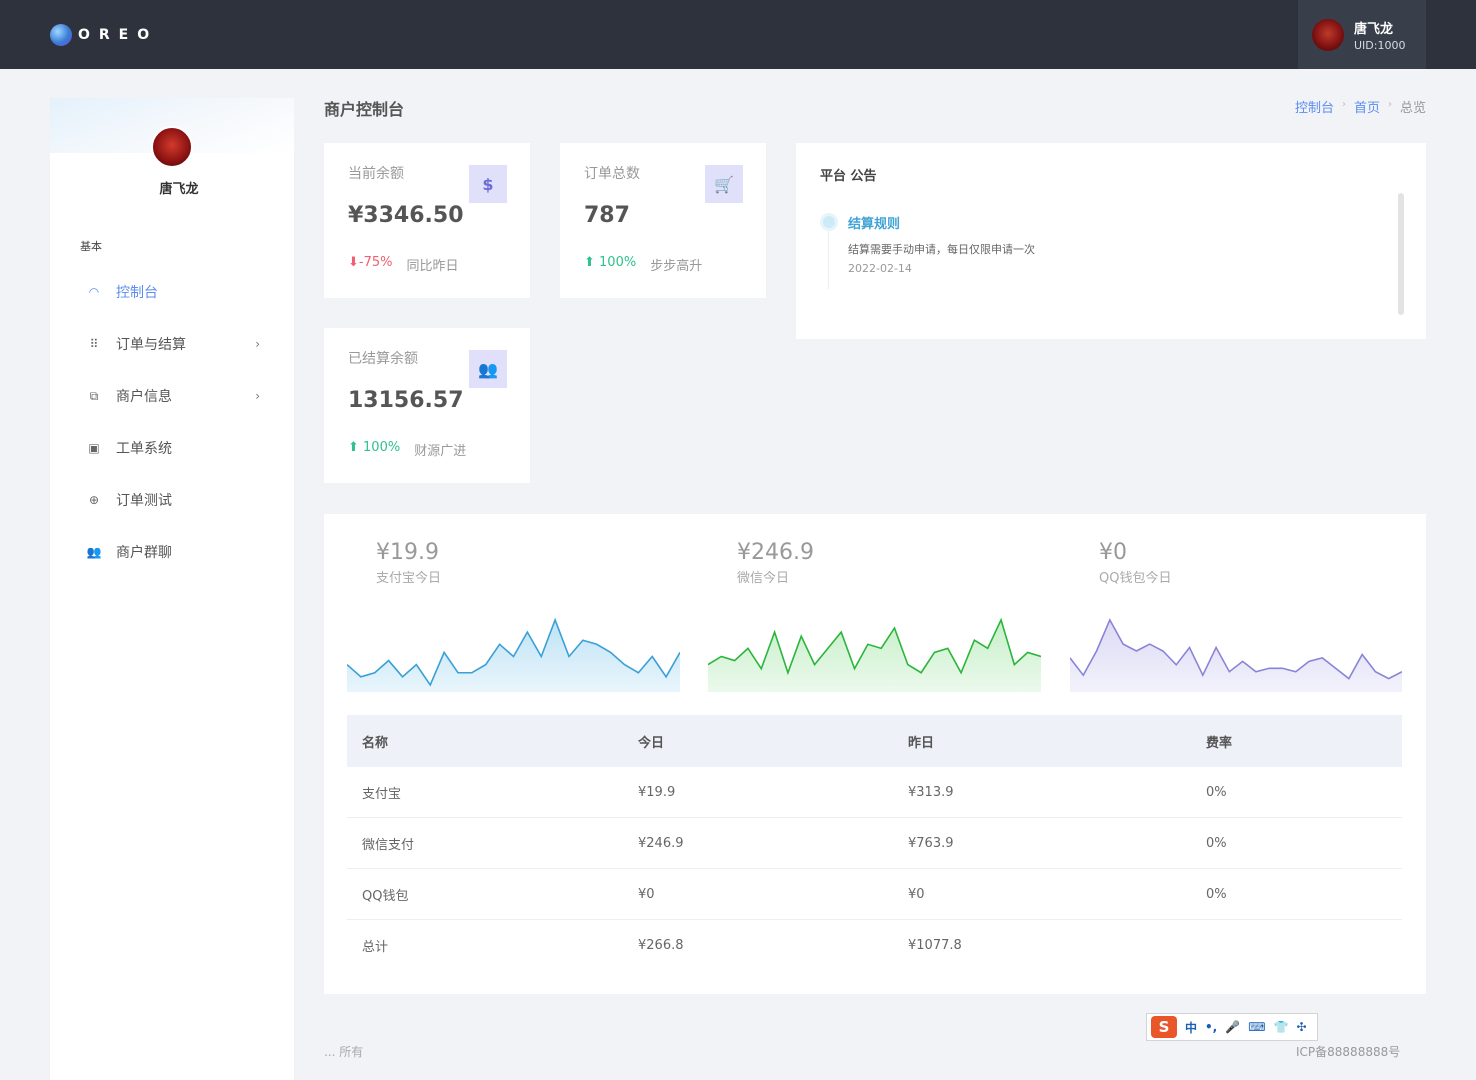  I want to click on avatar, so click(1328, 34).